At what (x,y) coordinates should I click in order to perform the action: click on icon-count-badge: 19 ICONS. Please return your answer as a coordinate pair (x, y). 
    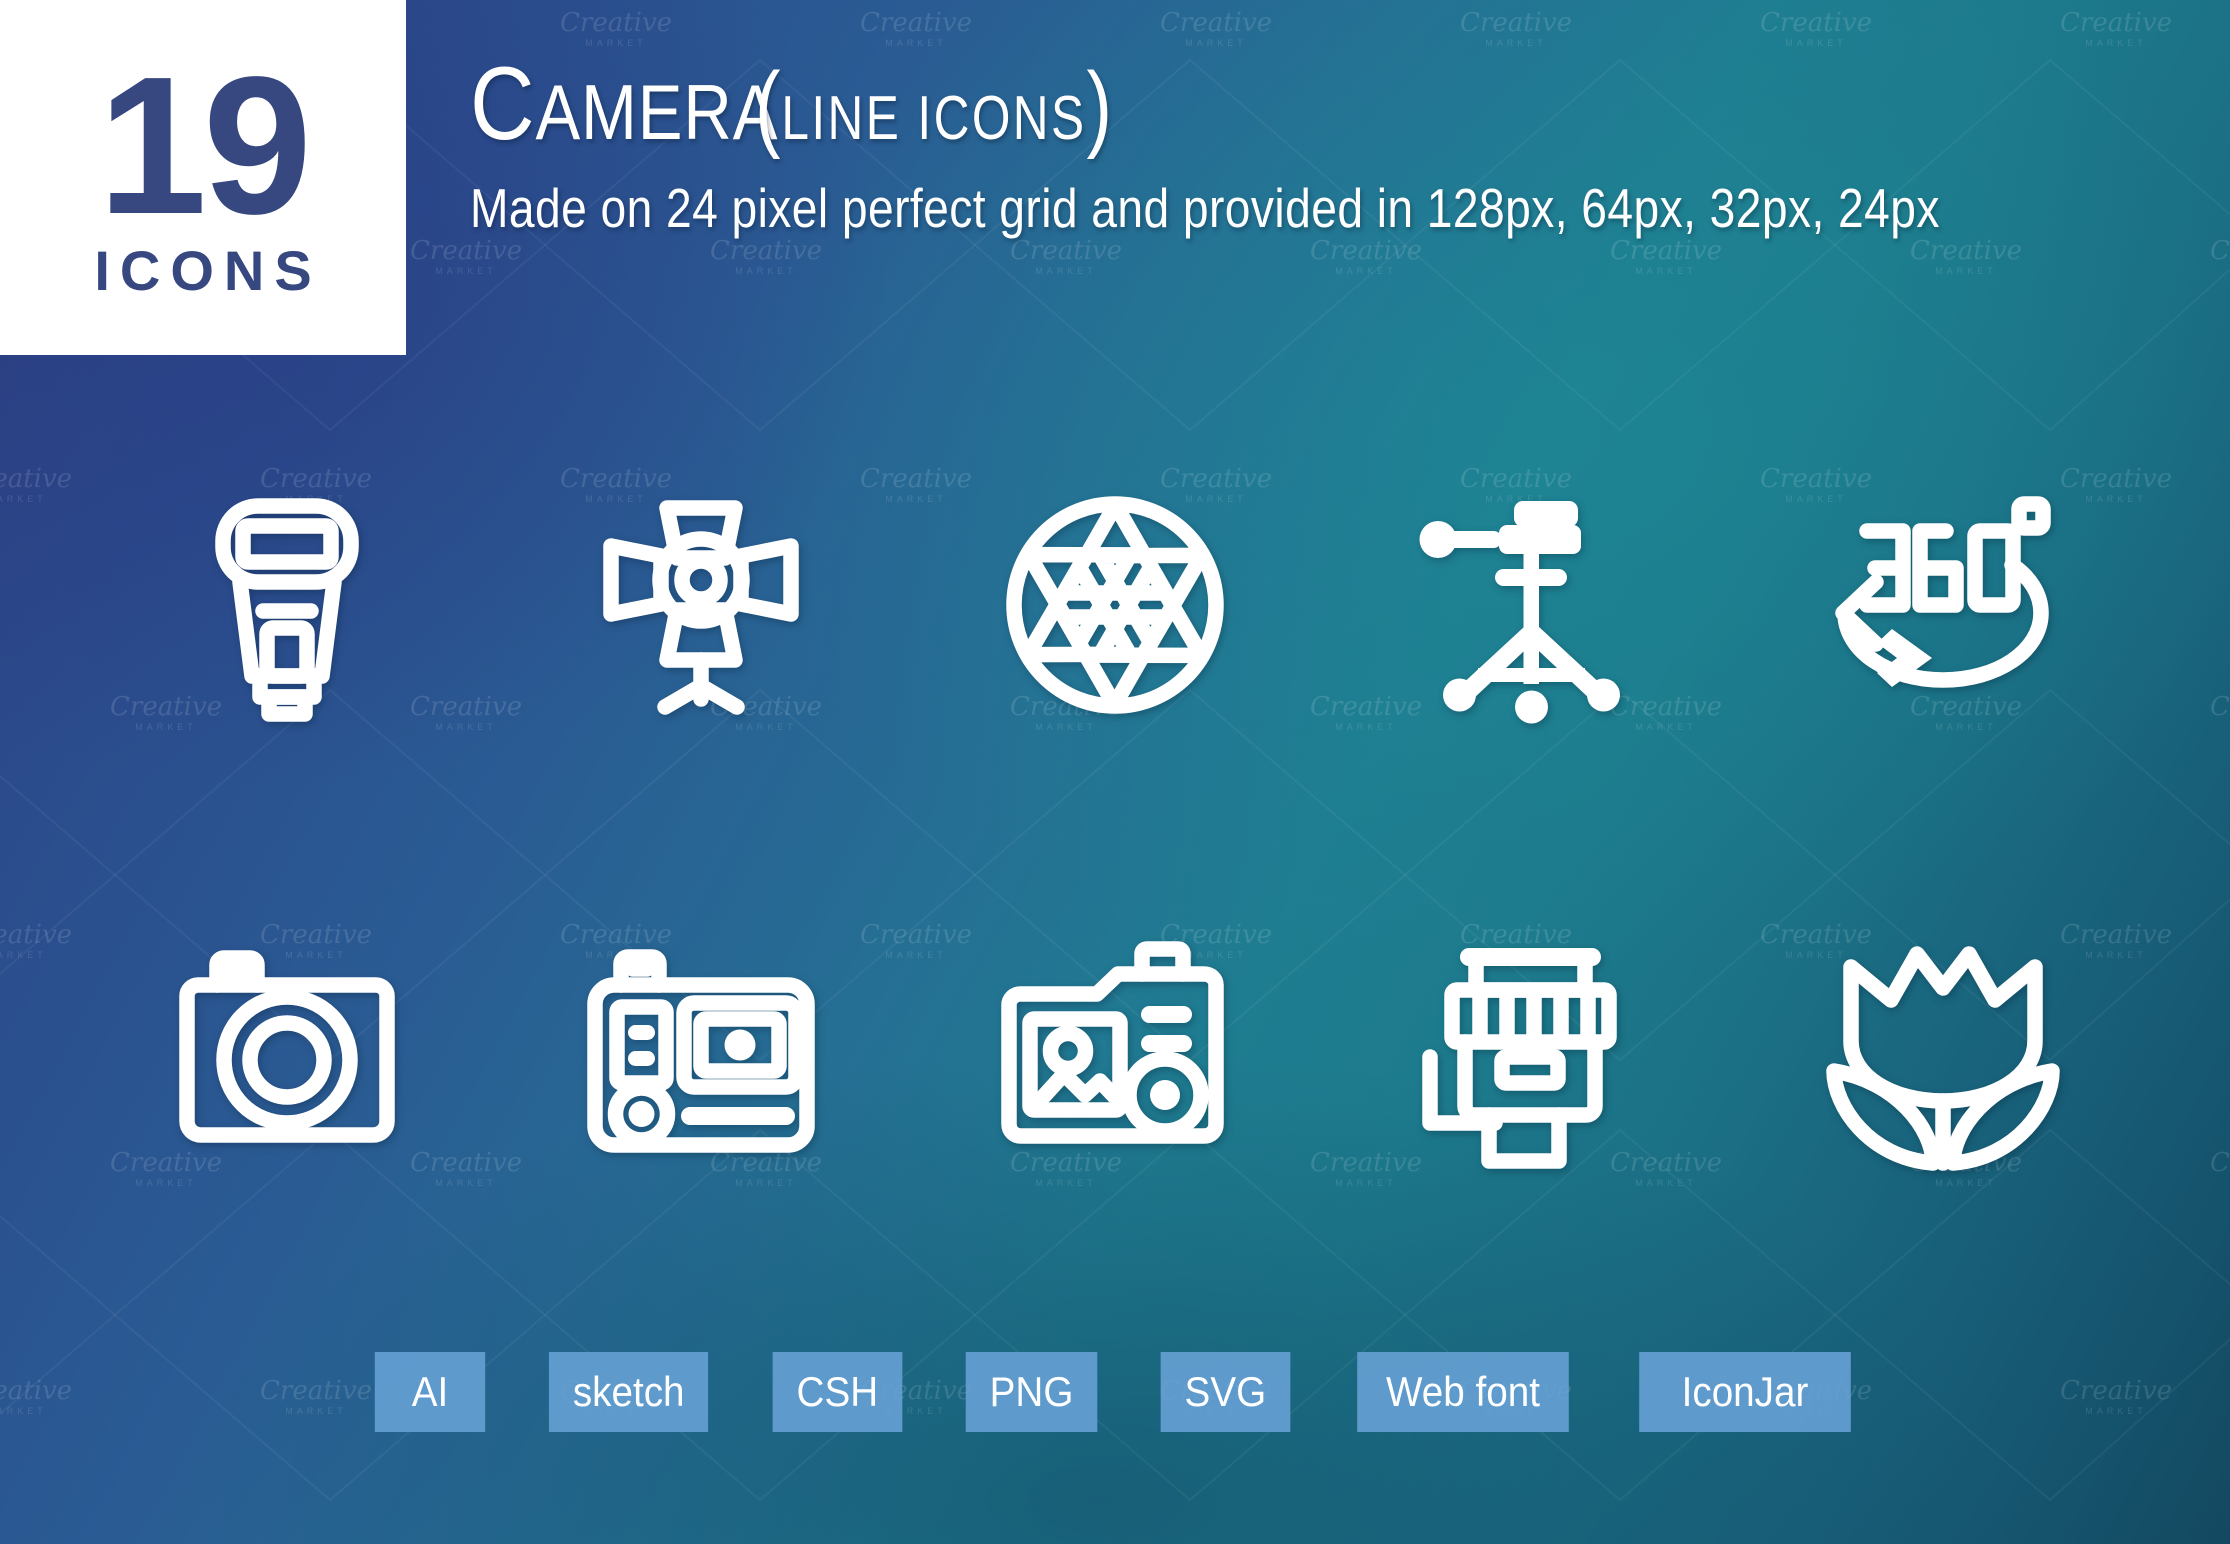
    Looking at the image, I should click on (203, 177).